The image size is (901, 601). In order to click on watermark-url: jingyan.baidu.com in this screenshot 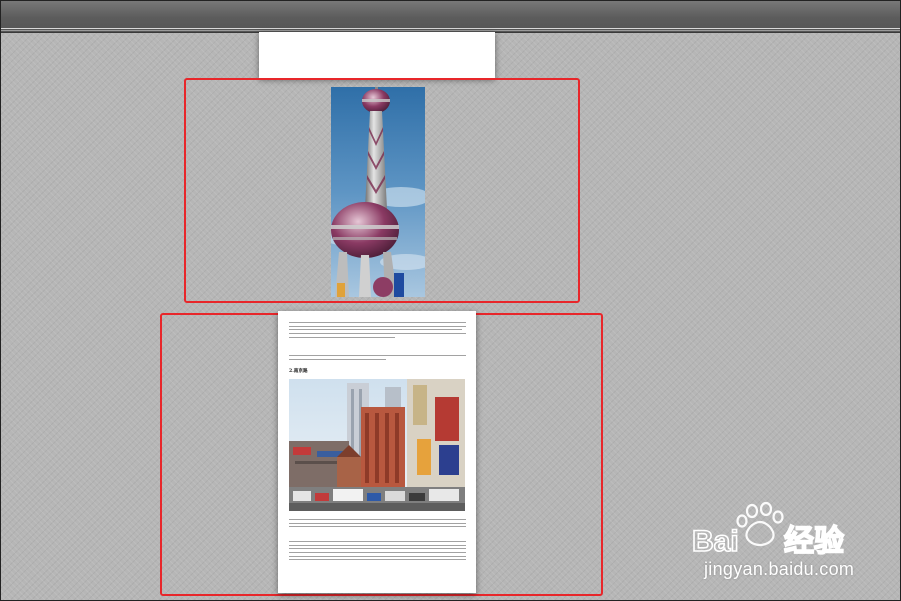, I will do `click(779, 569)`.